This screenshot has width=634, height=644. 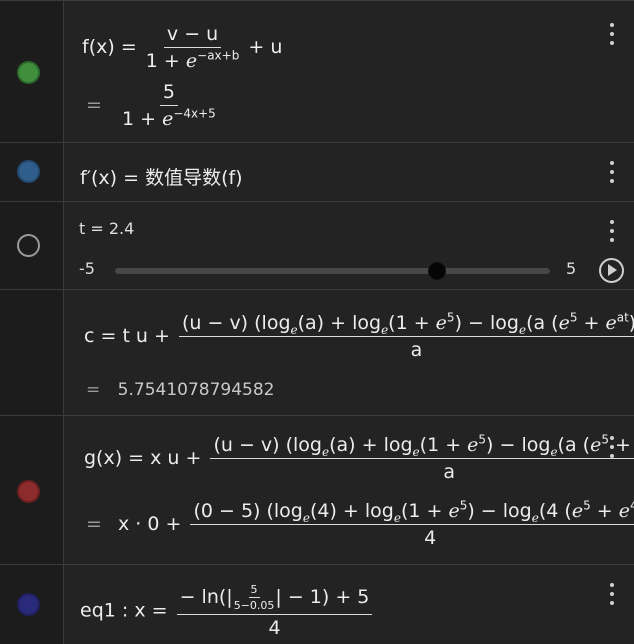 I want to click on f-tail: + u, so click(x=265, y=47).